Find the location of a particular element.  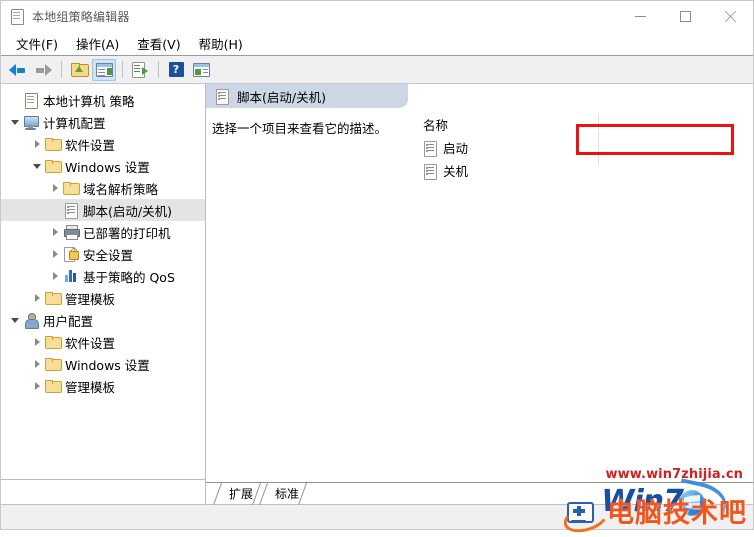

properties-button is located at coordinates (201, 70).